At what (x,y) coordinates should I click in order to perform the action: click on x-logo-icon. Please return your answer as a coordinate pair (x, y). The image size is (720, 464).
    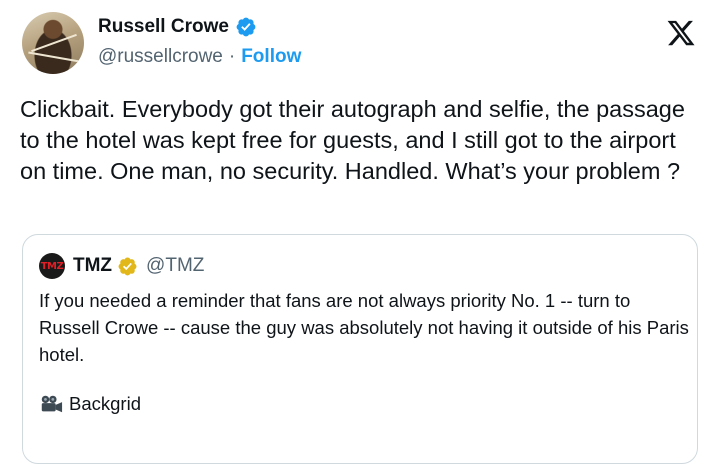
    Looking at the image, I should click on (681, 33).